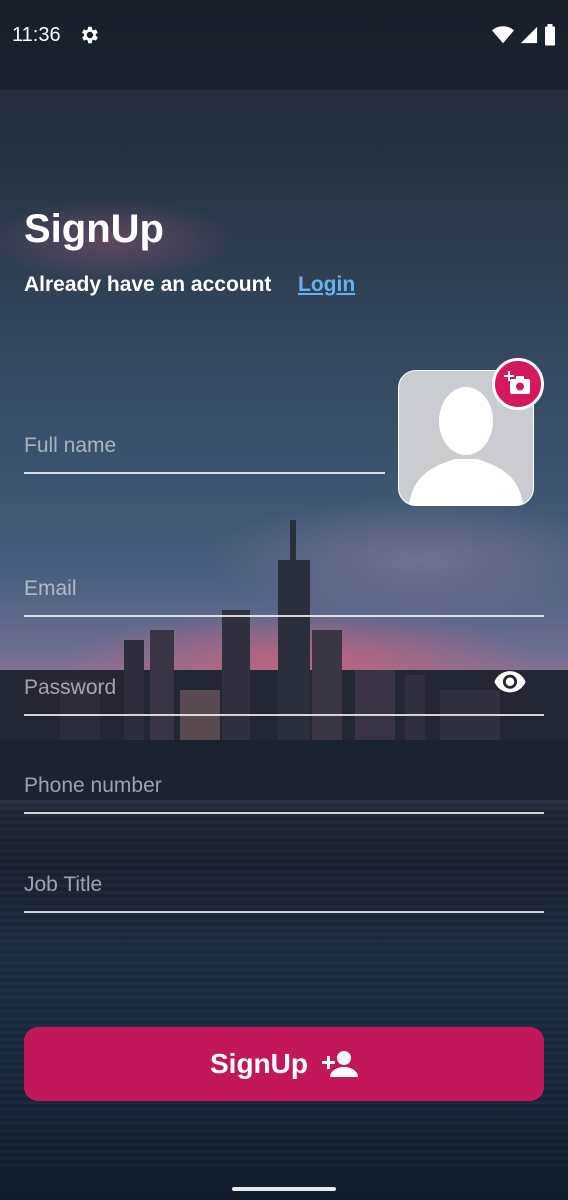  I want to click on full-name-field: Full name, so click(204, 448).